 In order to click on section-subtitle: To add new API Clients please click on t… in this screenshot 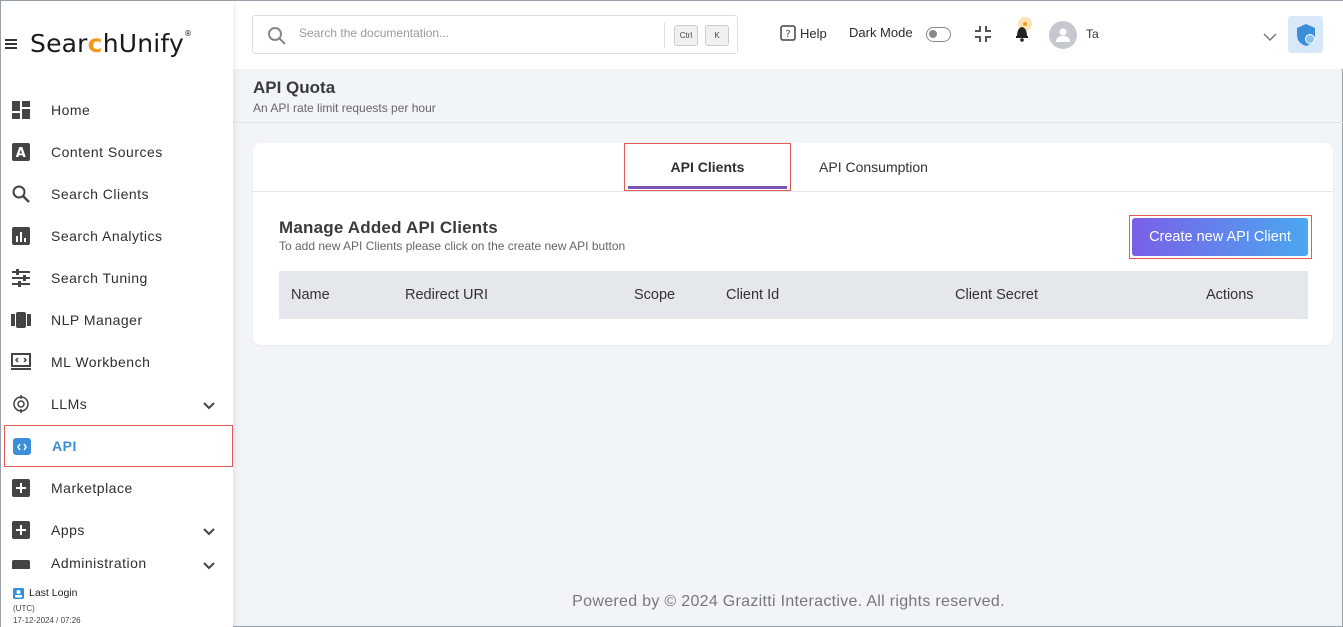, I will do `click(452, 246)`.